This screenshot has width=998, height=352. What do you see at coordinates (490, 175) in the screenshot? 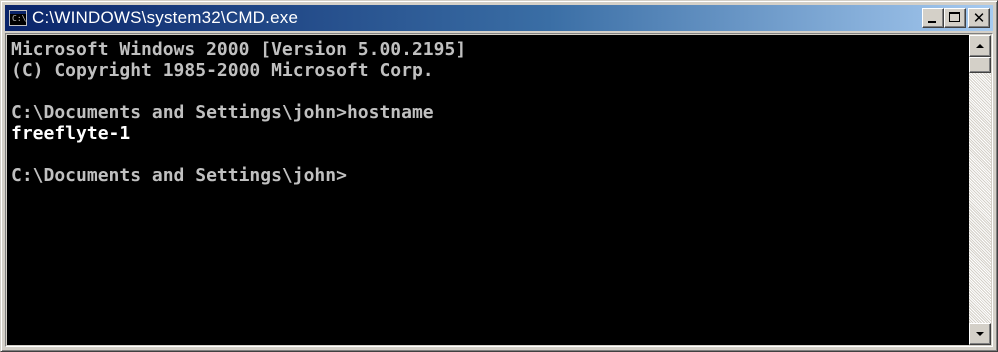
I see `console-prompt: C:\Documents and Settings\john>` at bounding box center [490, 175].